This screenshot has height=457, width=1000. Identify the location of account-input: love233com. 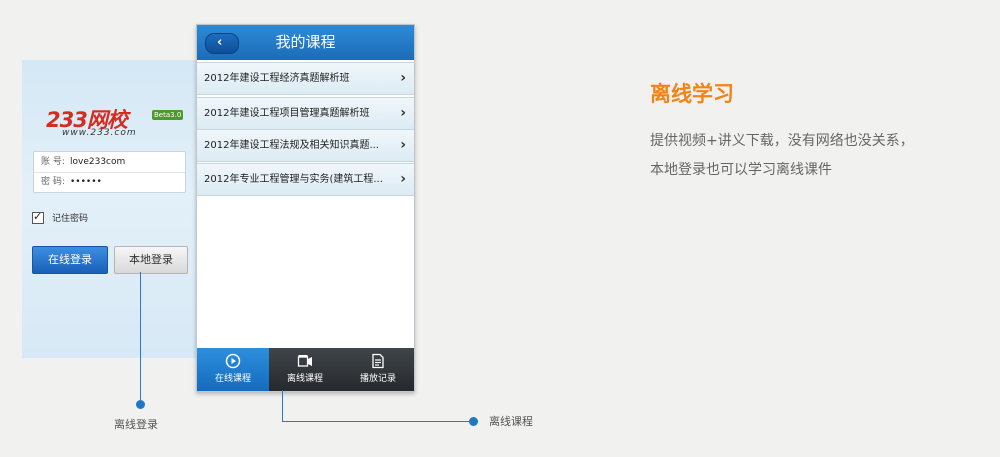
(97, 162).